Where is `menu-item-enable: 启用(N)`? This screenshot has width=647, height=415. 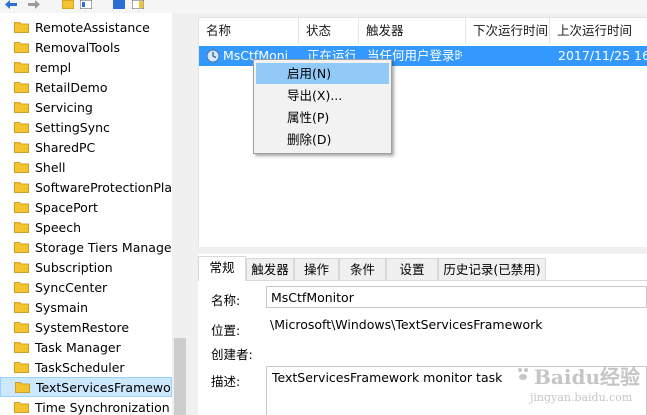 menu-item-enable: 启用(N) is located at coordinates (322, 73).